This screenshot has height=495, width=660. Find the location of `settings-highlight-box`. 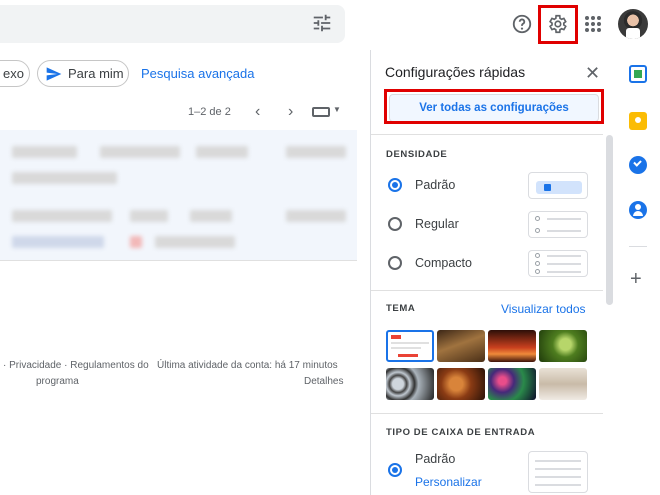

settings-highlight-box is located at coordinates (558, 24).